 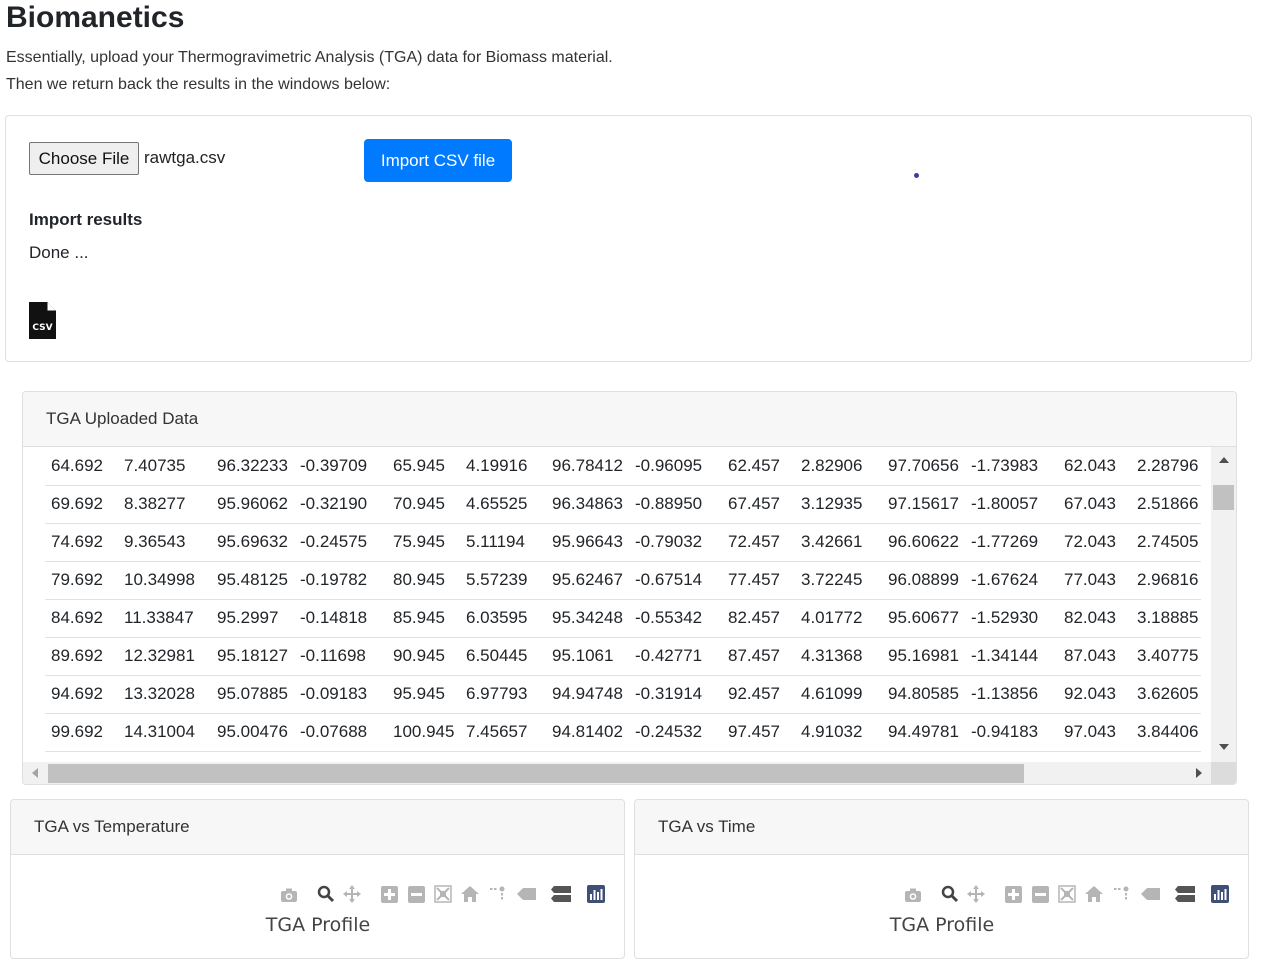 What do you see at coordinates (340, 542) in the screenshot?
I see `table-cell: -0.24575` at bounding box center [340, 542].